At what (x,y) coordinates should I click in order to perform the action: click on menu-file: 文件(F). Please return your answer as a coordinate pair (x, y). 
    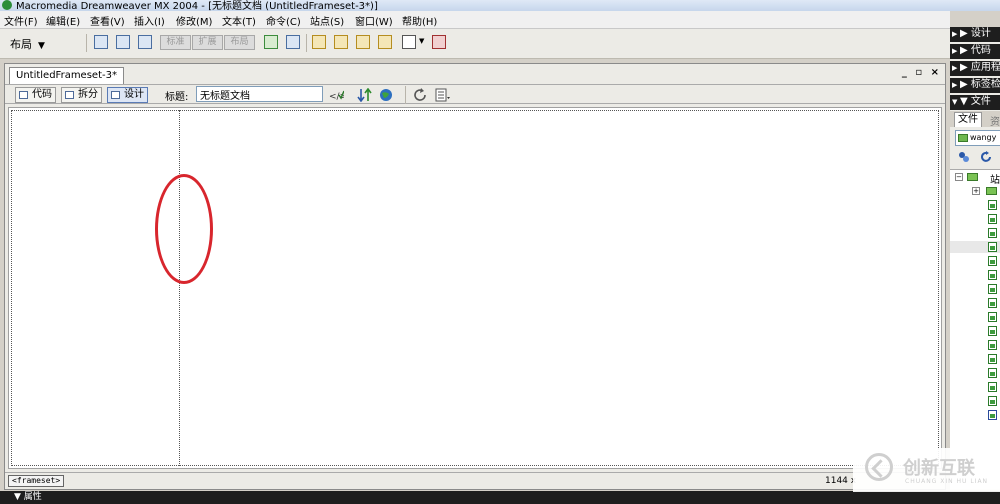
    Looking at the image, I should click on (21, 20).